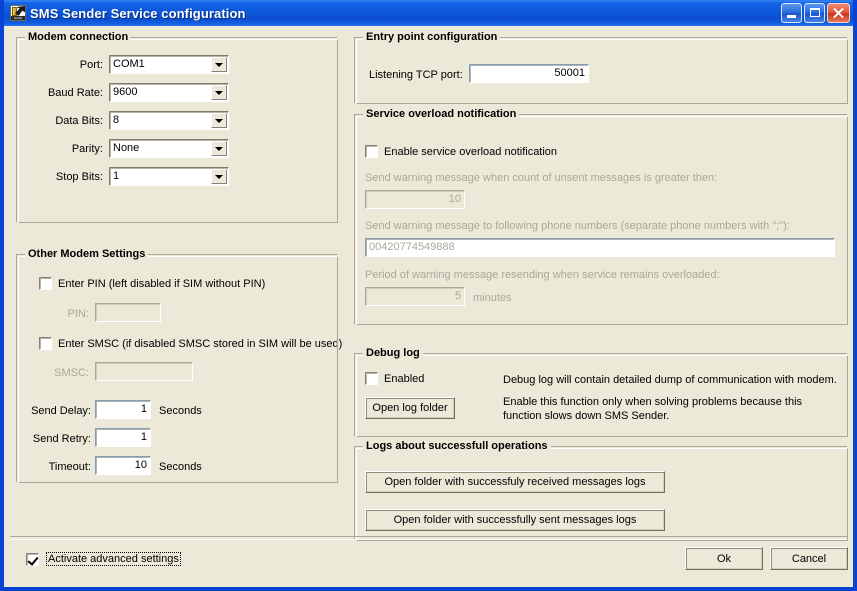  I want to click on activate-advanced-settings-checkbox-box, so click(32, 559).